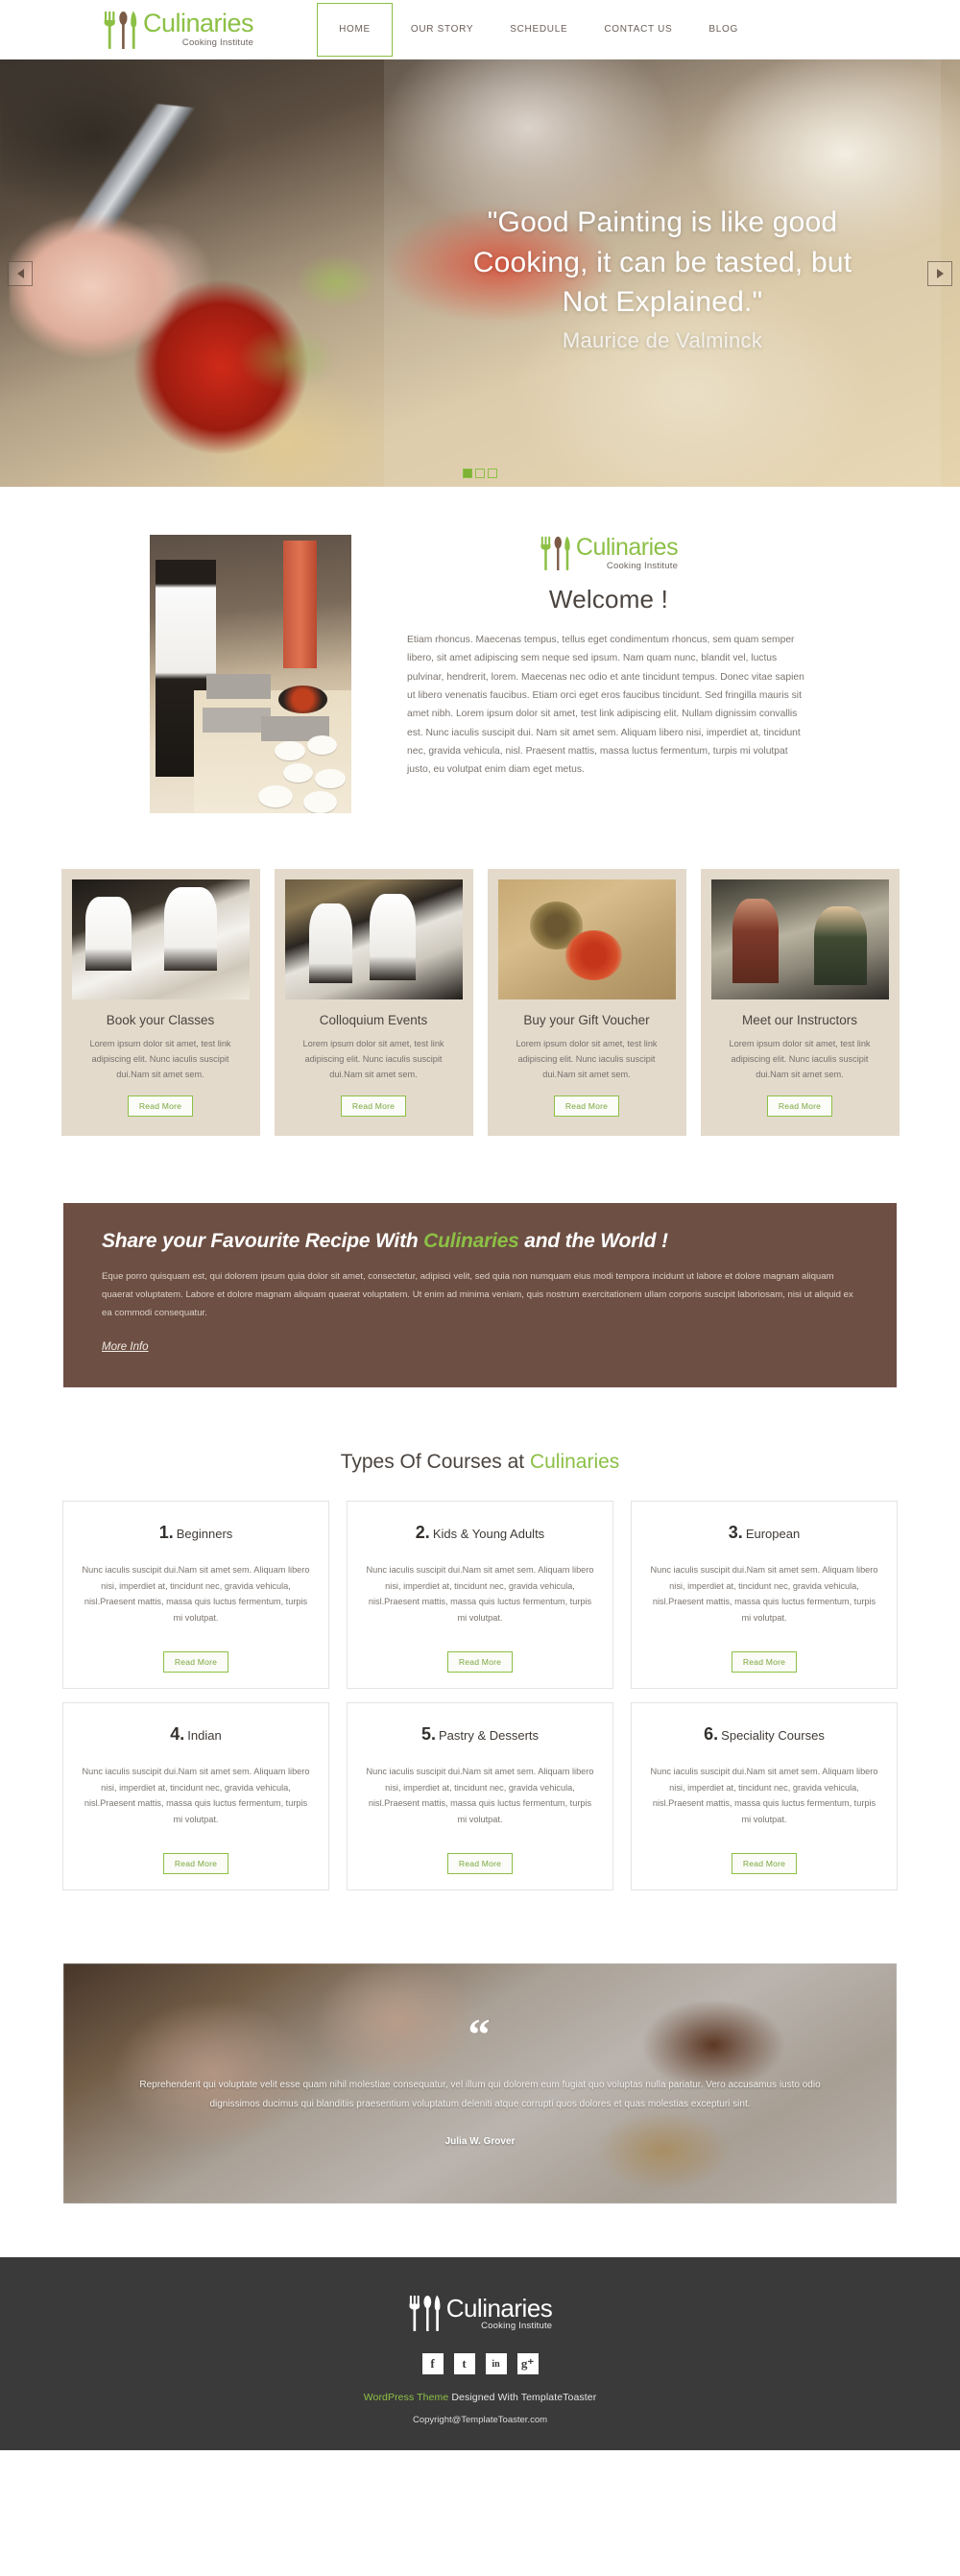  I want to click on footer-logo: Culinaries Cooking Institute, so click(480, 2313).